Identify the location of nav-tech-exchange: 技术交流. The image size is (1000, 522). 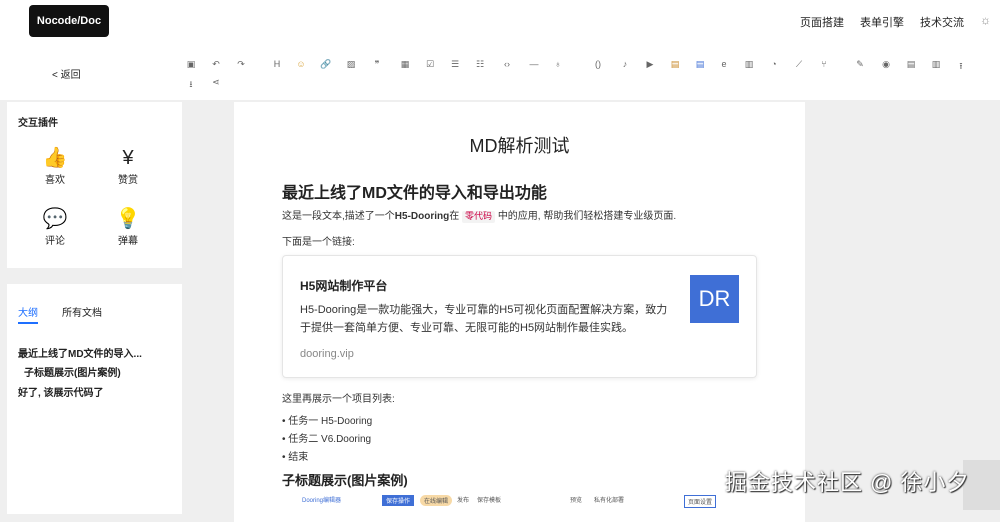
(942, 22).